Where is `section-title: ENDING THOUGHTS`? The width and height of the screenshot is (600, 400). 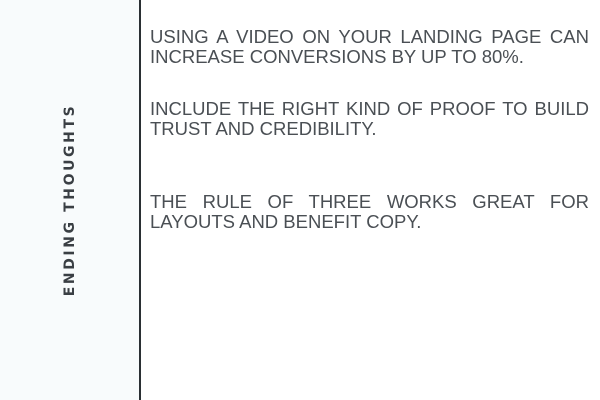 section-title: ENDING THOUGHTS is located at coordinates (70, 200).